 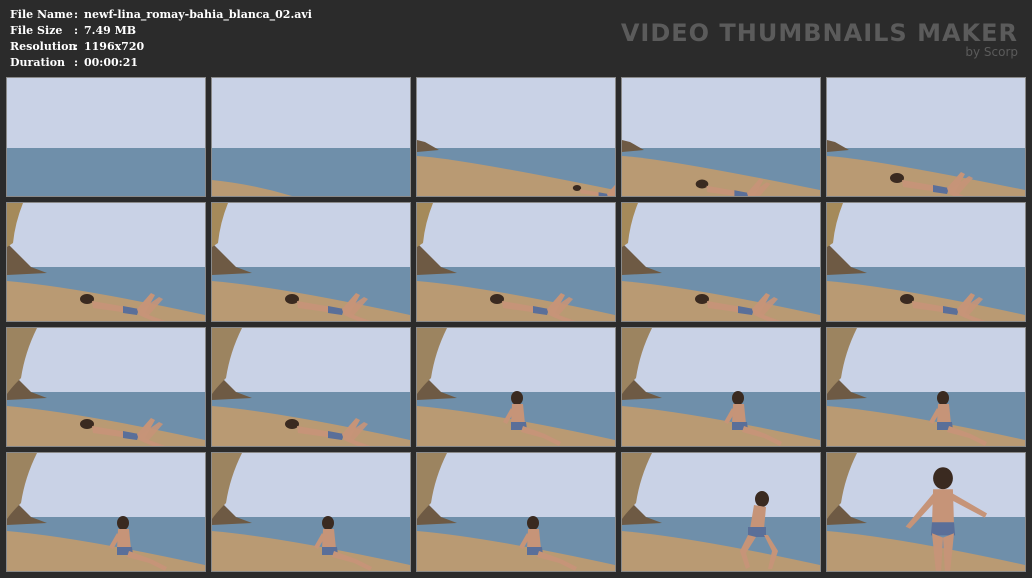 I want to click on duration-value: 00:00:21, so click(x=111, y=62).